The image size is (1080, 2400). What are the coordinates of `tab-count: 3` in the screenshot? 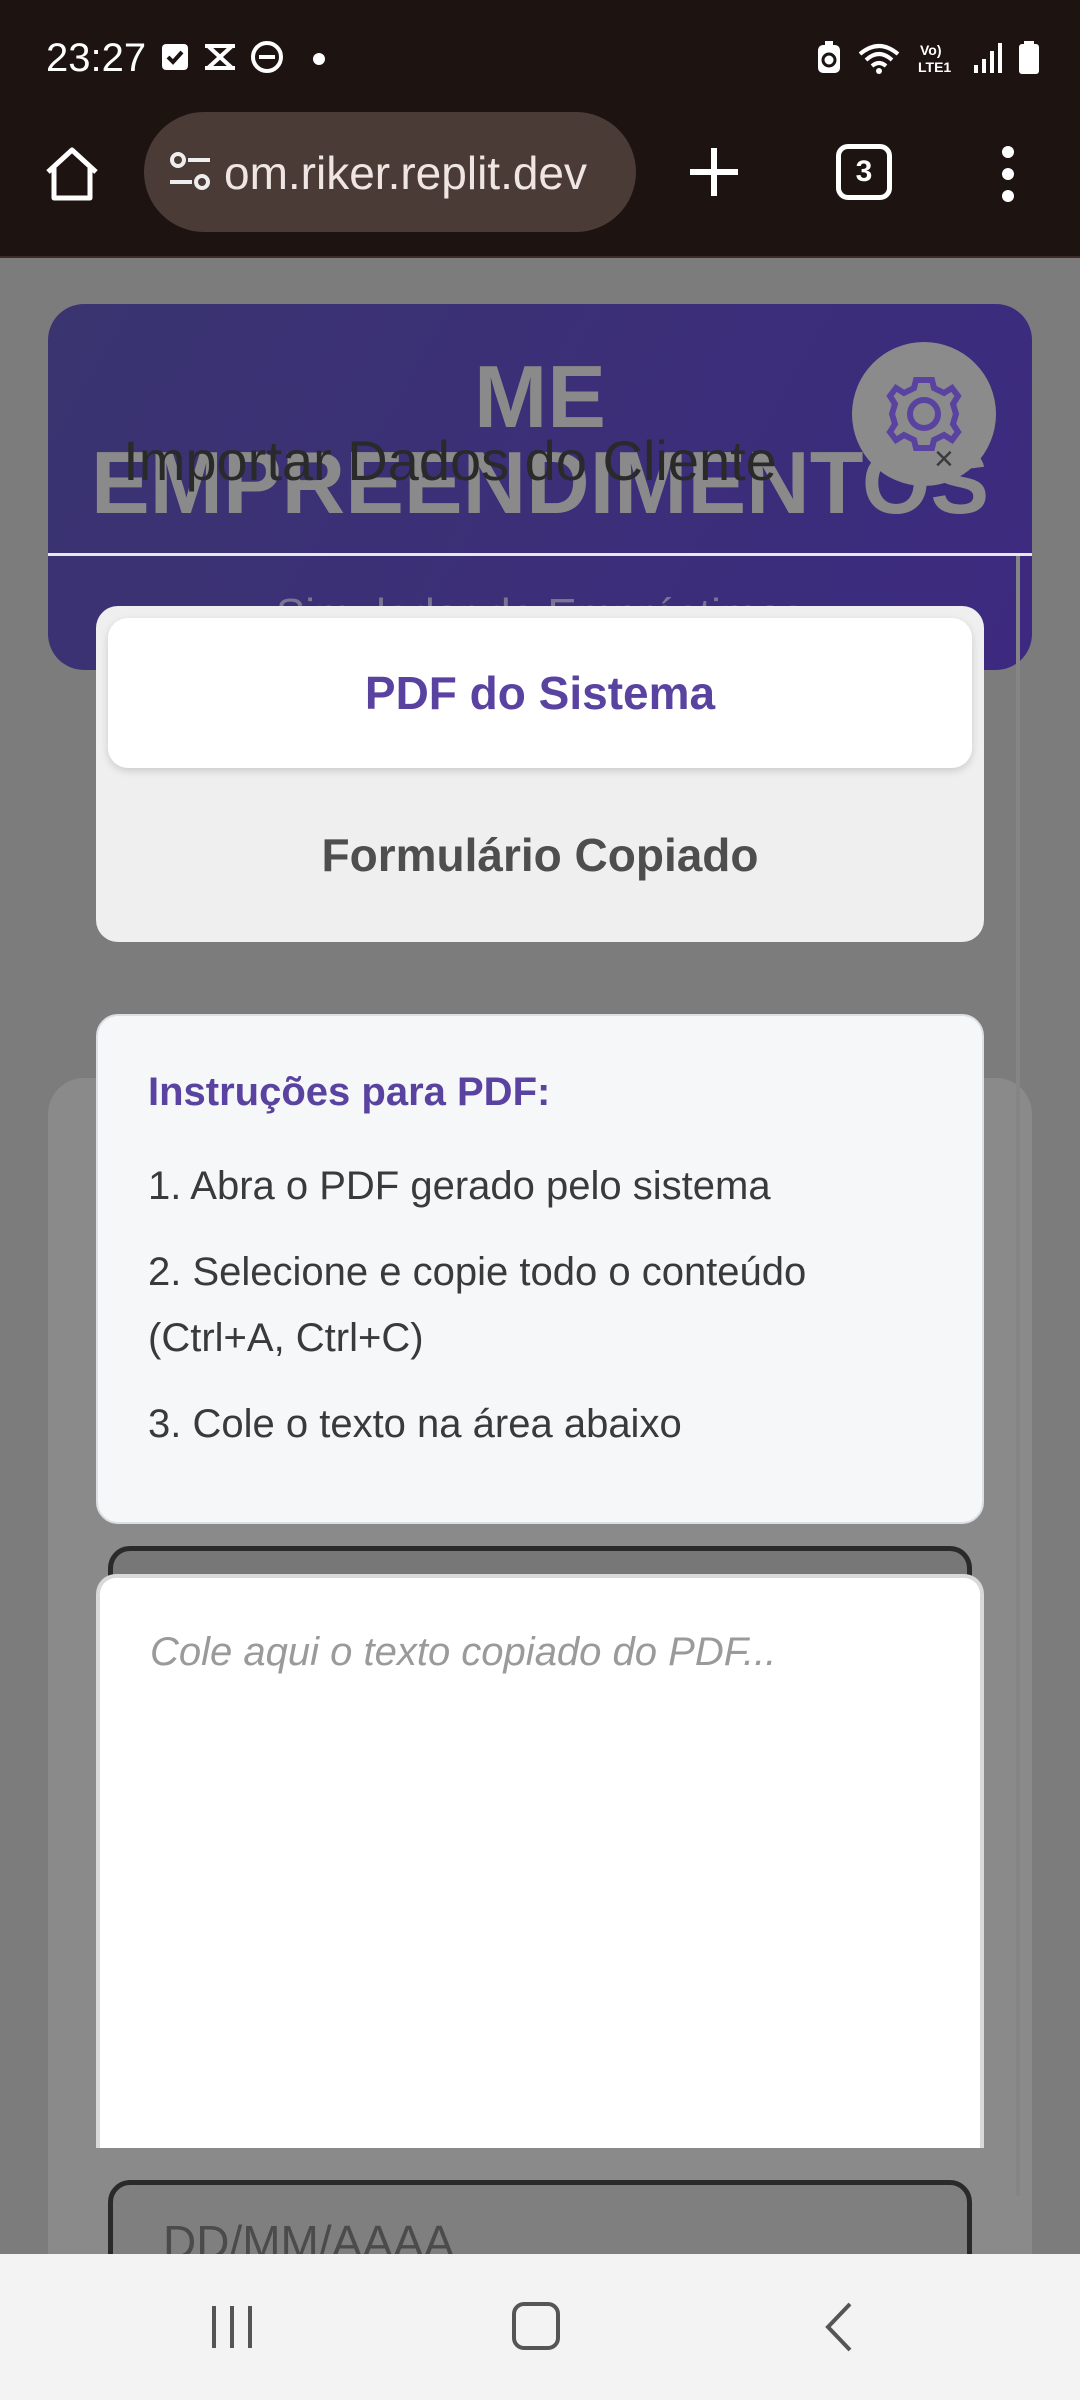 It's located at (864, 171).